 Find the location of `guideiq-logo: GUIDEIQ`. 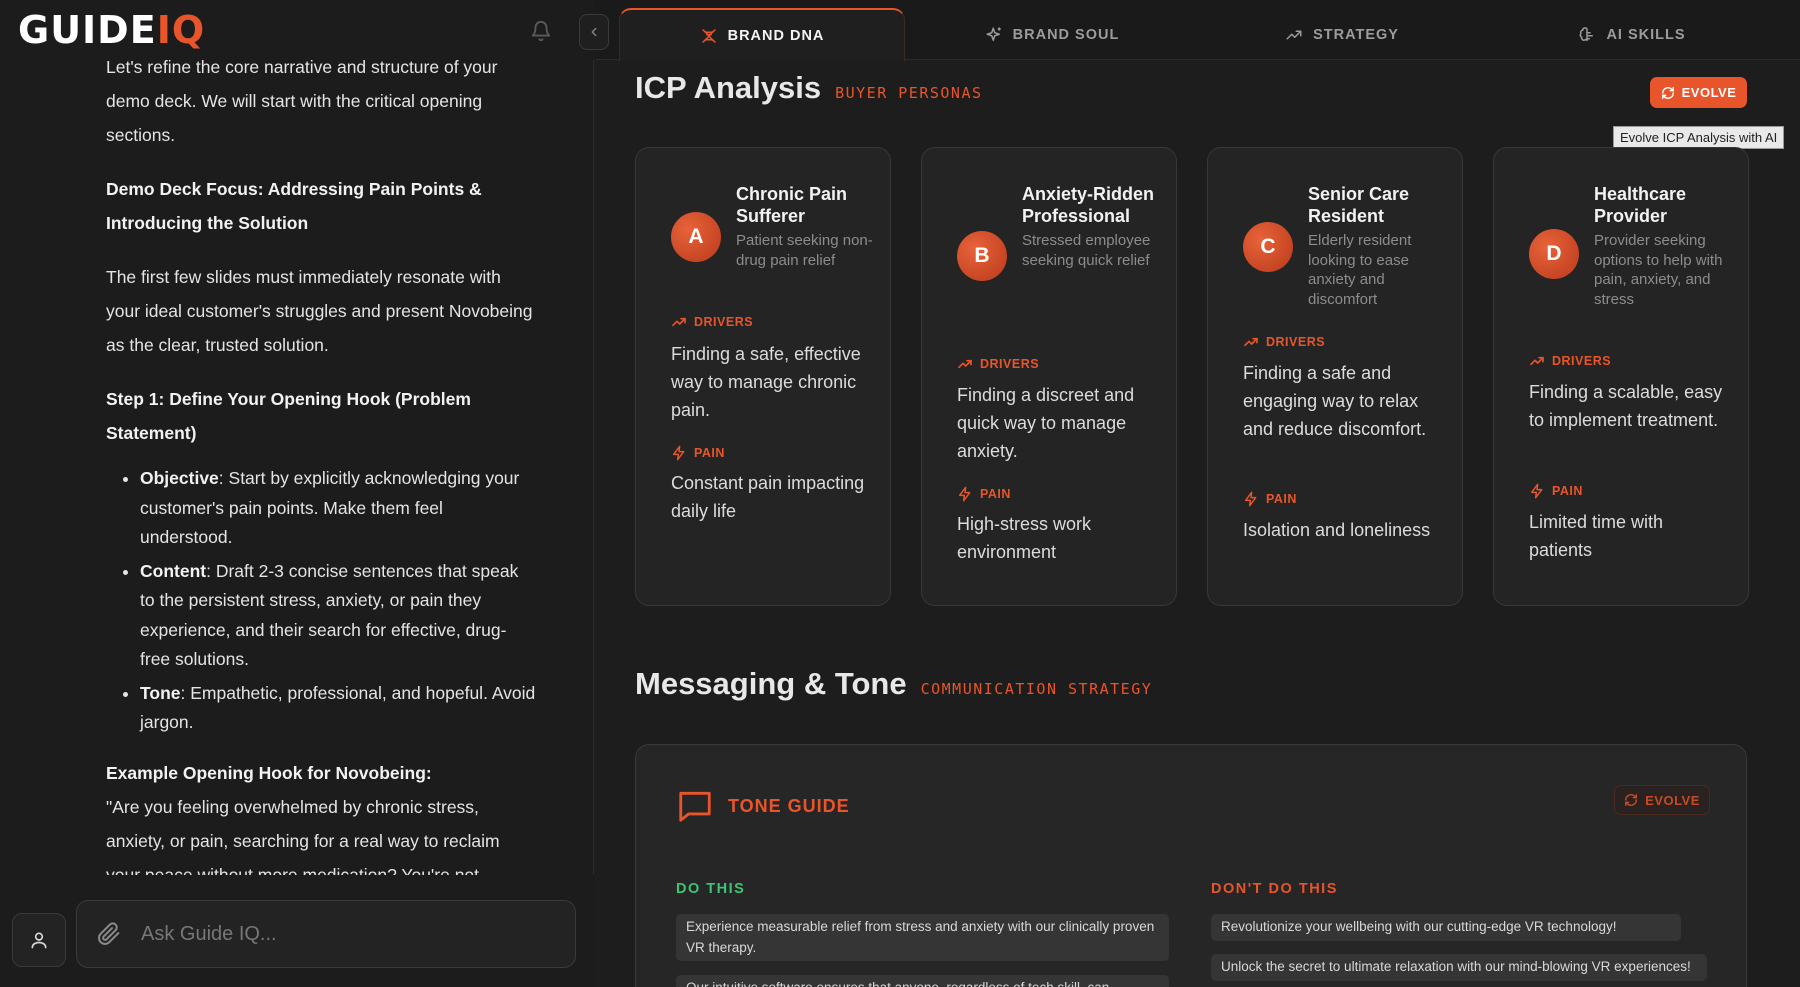

guideiq-logo: GUIDEIQ is located at coordinates (111, 30).